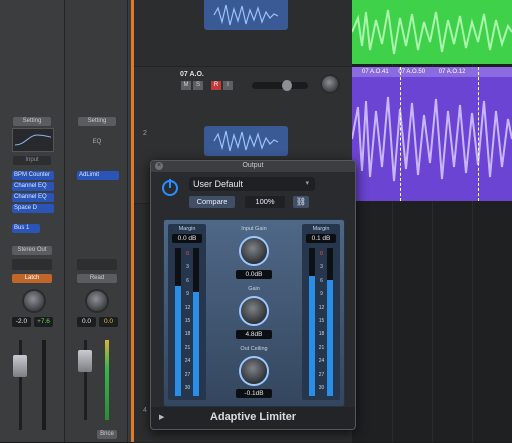 The height and width of the screenshot is (443, 512). What do you see at coordinates (321, 238) in the screenshot?
I see `right-margin-value: 0.1 dB` at bounding box center [321, 238].